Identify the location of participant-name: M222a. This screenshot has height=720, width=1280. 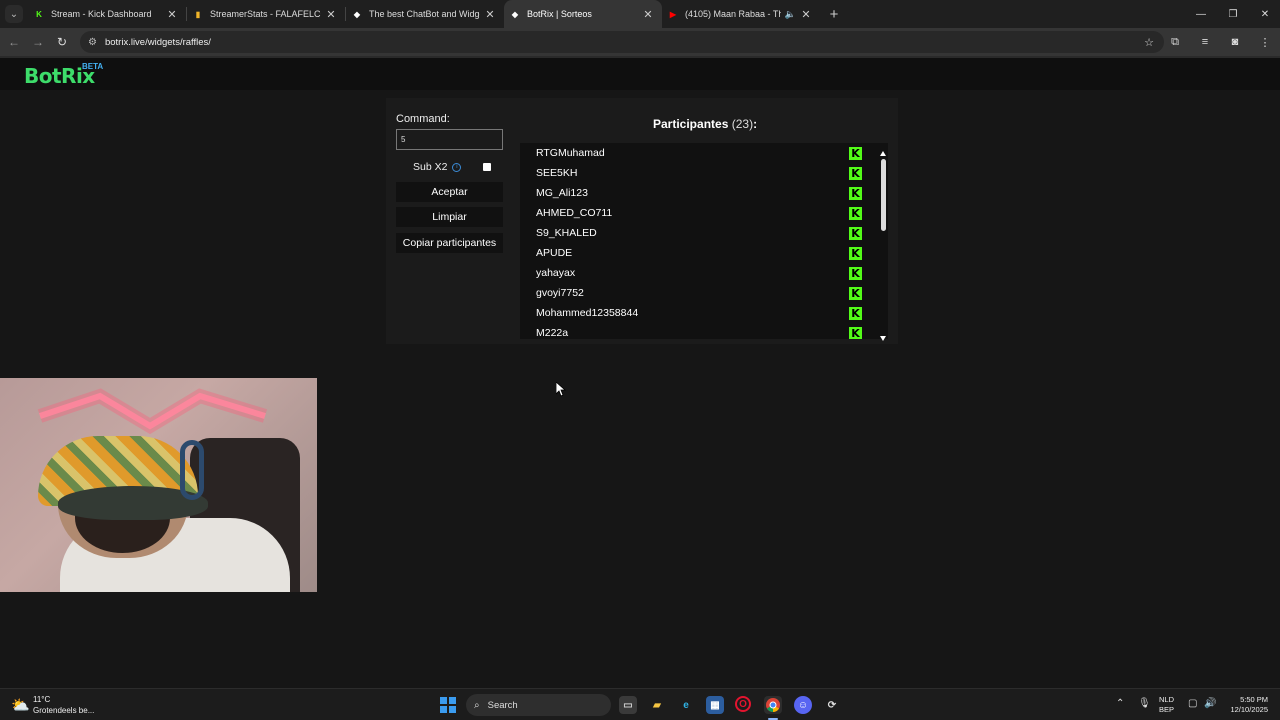
(552, 333).